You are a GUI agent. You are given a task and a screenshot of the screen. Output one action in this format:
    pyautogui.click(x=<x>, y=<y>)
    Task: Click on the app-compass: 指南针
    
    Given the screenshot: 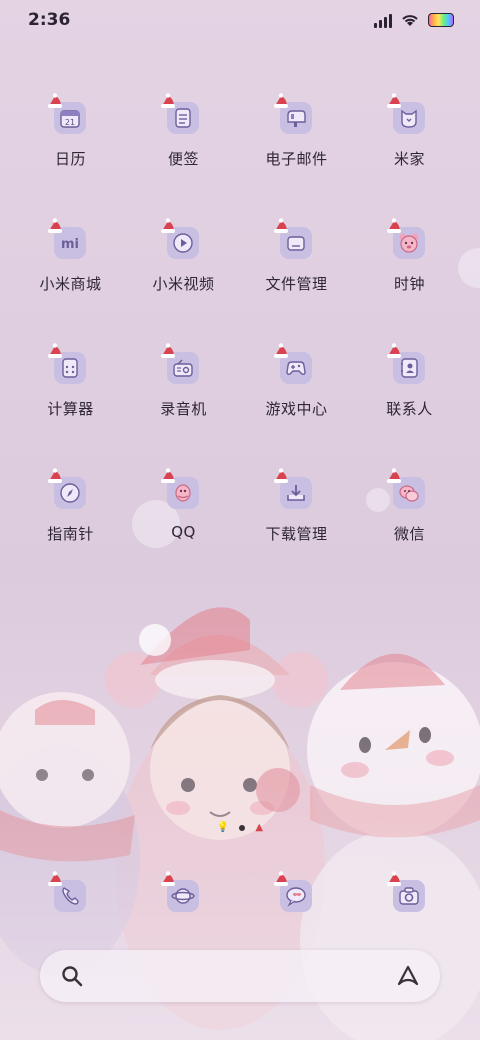 What is the action you would take?
    pyautogui.click(x=70, y=506)
    